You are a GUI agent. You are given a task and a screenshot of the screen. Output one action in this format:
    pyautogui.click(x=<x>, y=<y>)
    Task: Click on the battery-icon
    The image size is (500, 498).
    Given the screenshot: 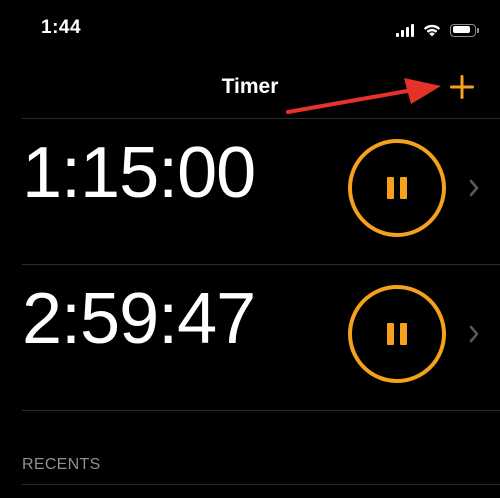 What is the action you would take?
    pyautogui.click(x=464, y=30)
    